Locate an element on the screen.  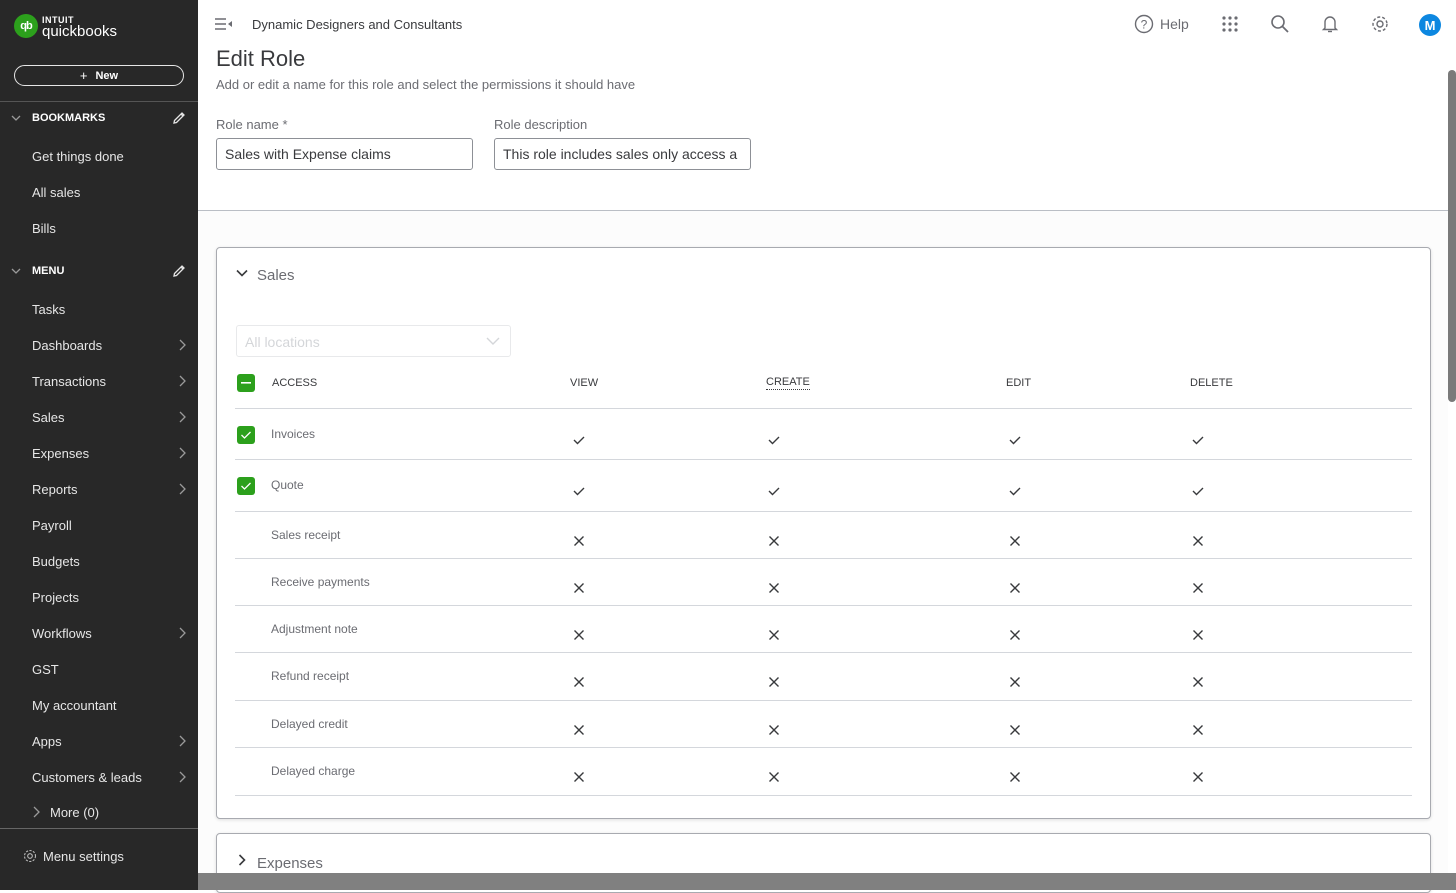
header-view: VIEW is located at coordinates (584, 383).